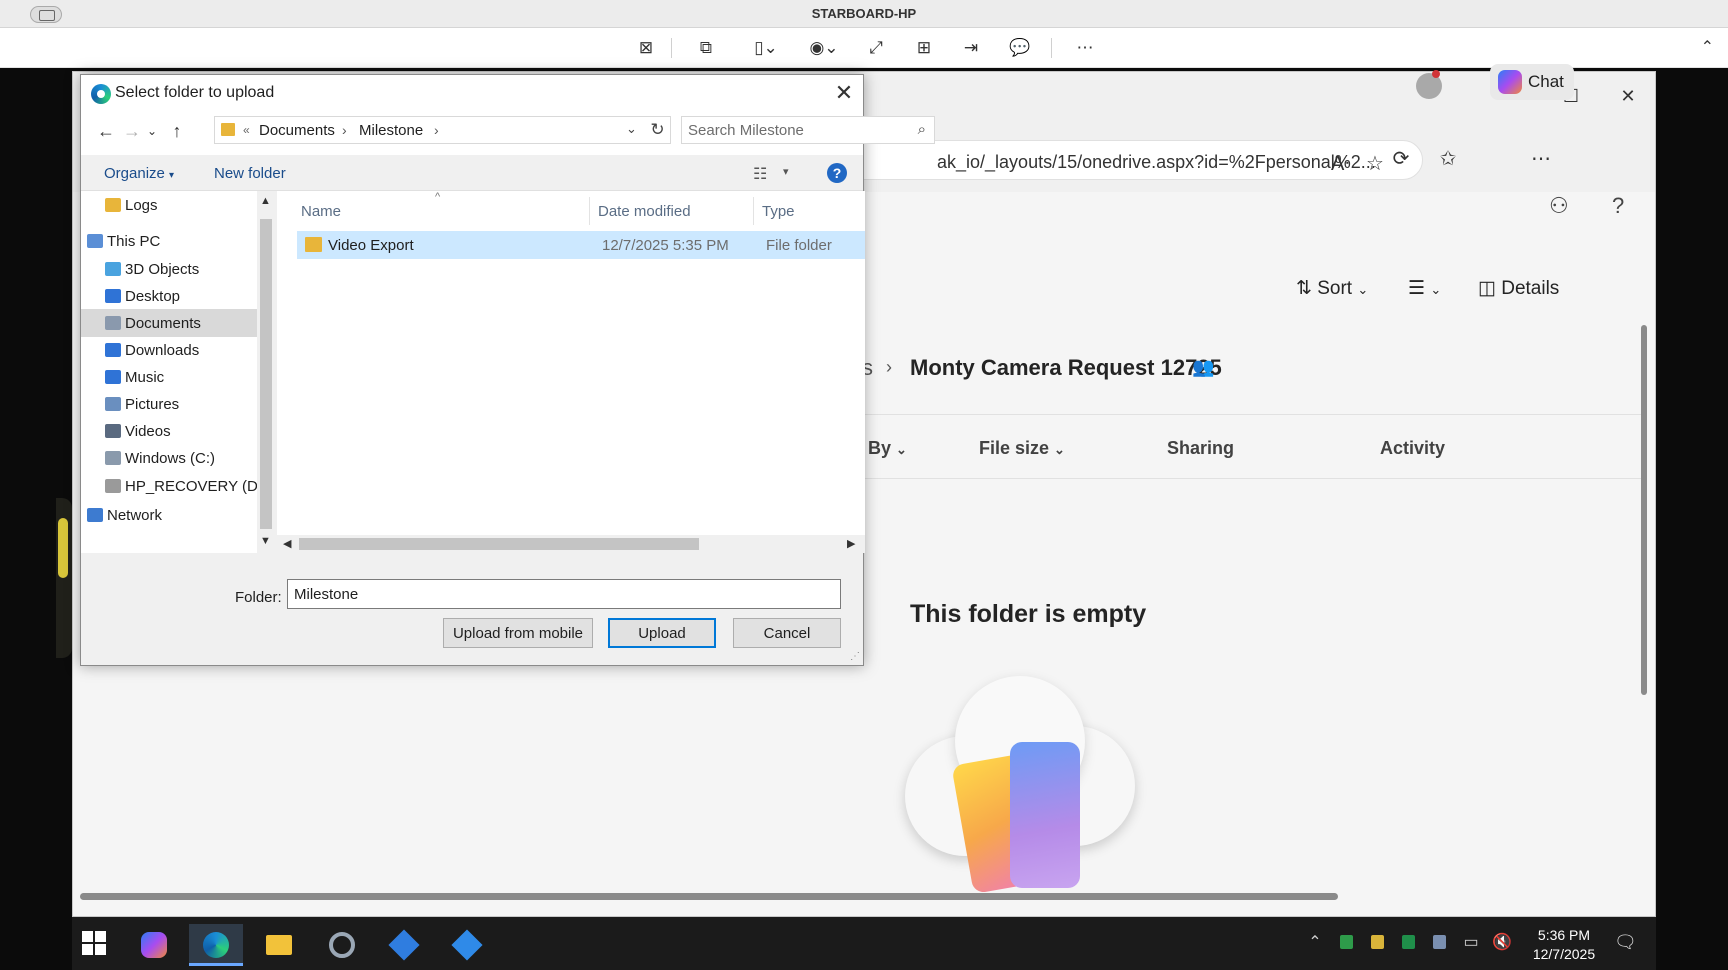  I want to click on path-breadcrumb: « Documents › Milestone › ⌄, so click(430, 130).